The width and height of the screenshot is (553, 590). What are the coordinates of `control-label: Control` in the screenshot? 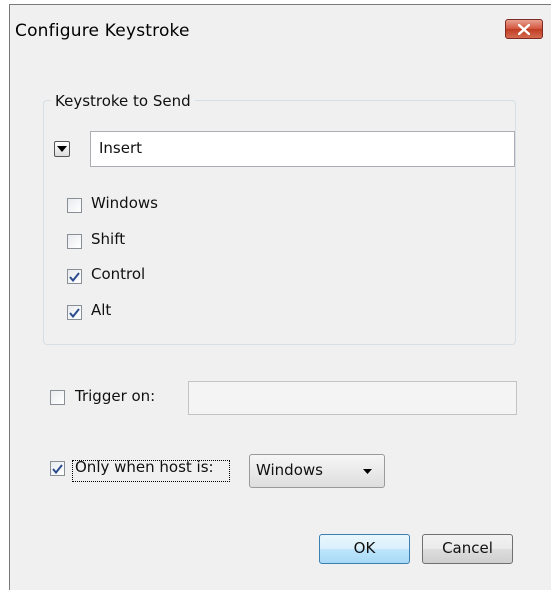 It's located at (118, 274).